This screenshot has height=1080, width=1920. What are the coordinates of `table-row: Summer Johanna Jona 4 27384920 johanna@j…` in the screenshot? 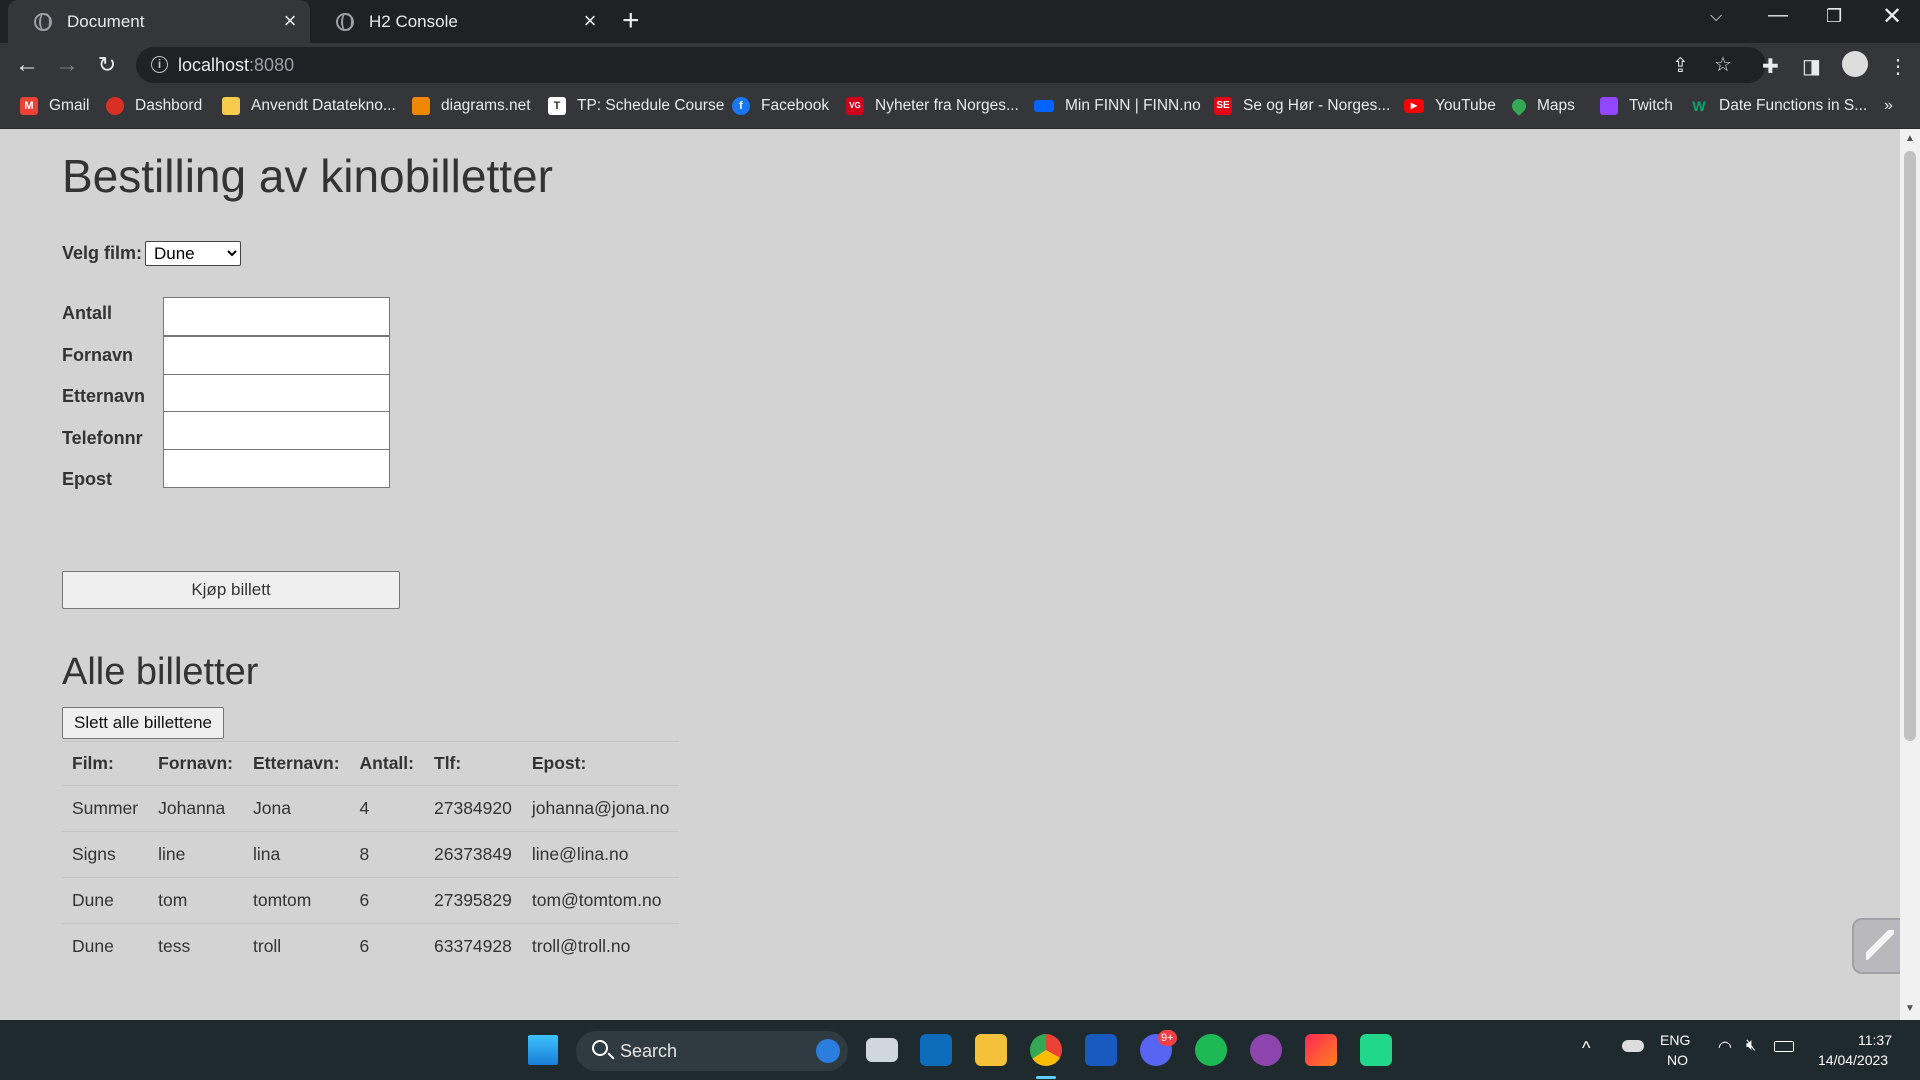 It's located at (371, 808).